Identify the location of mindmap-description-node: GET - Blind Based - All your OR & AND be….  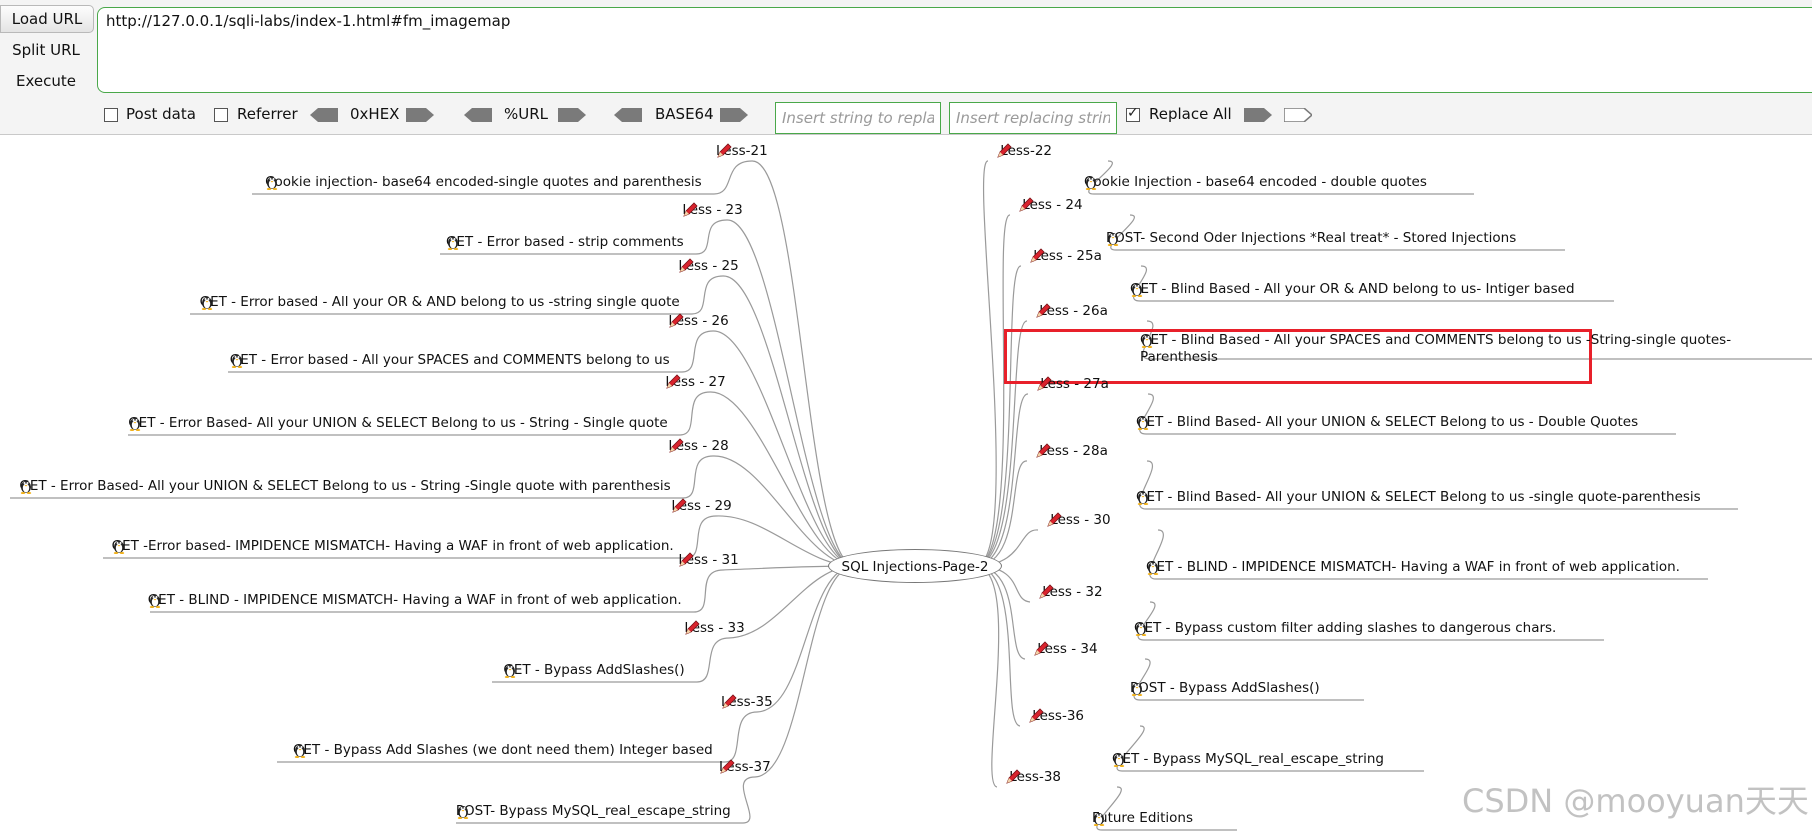
(1354, 289).